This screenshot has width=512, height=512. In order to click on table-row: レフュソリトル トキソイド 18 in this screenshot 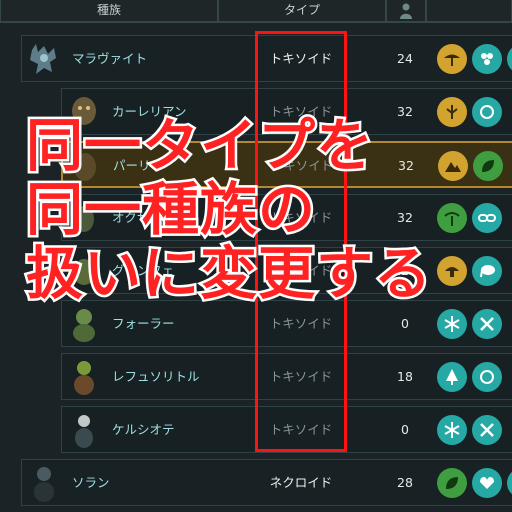, I will do `click(286, 376)`.